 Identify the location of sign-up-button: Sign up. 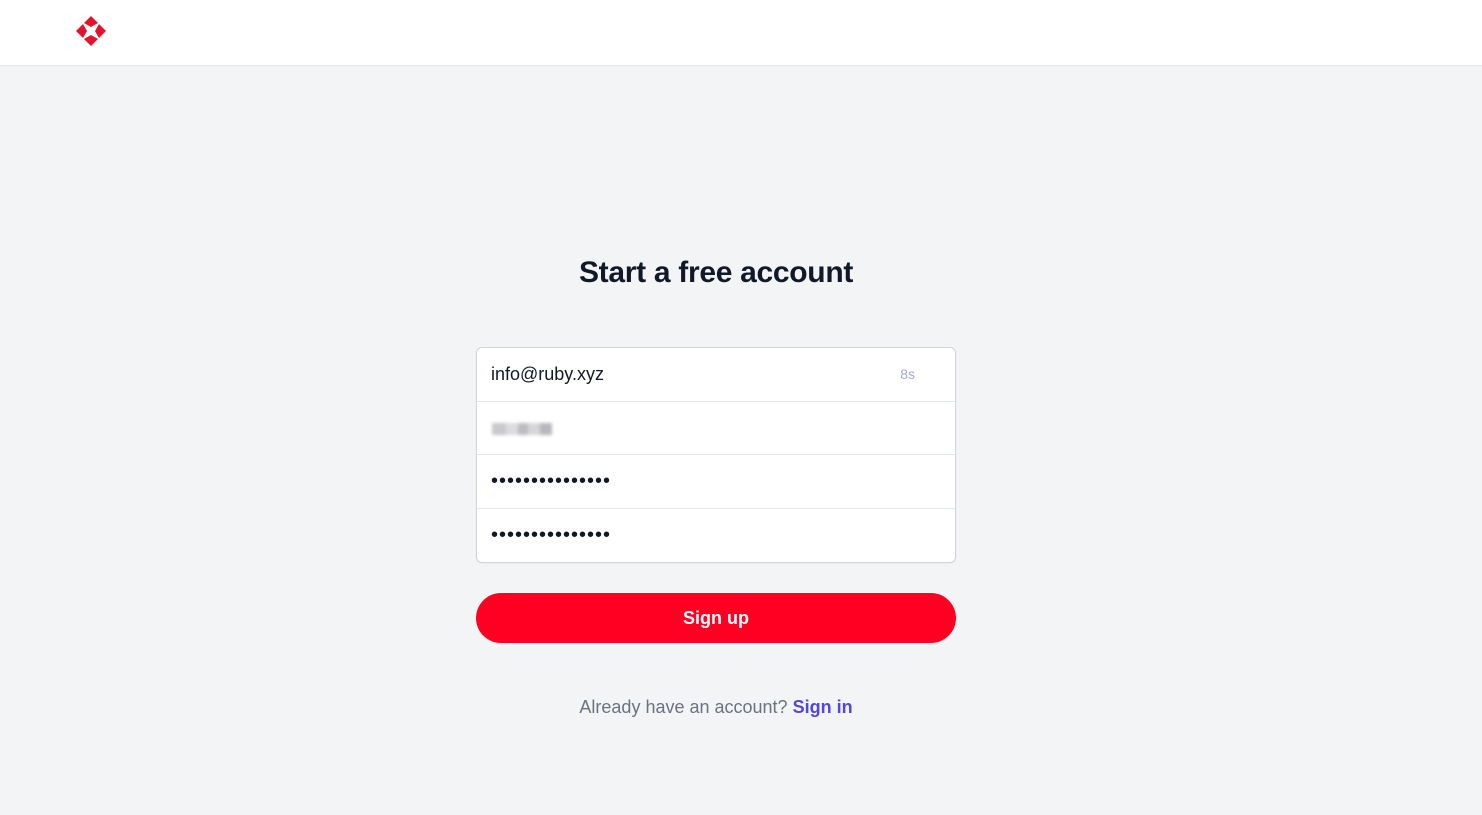
(716, 618).